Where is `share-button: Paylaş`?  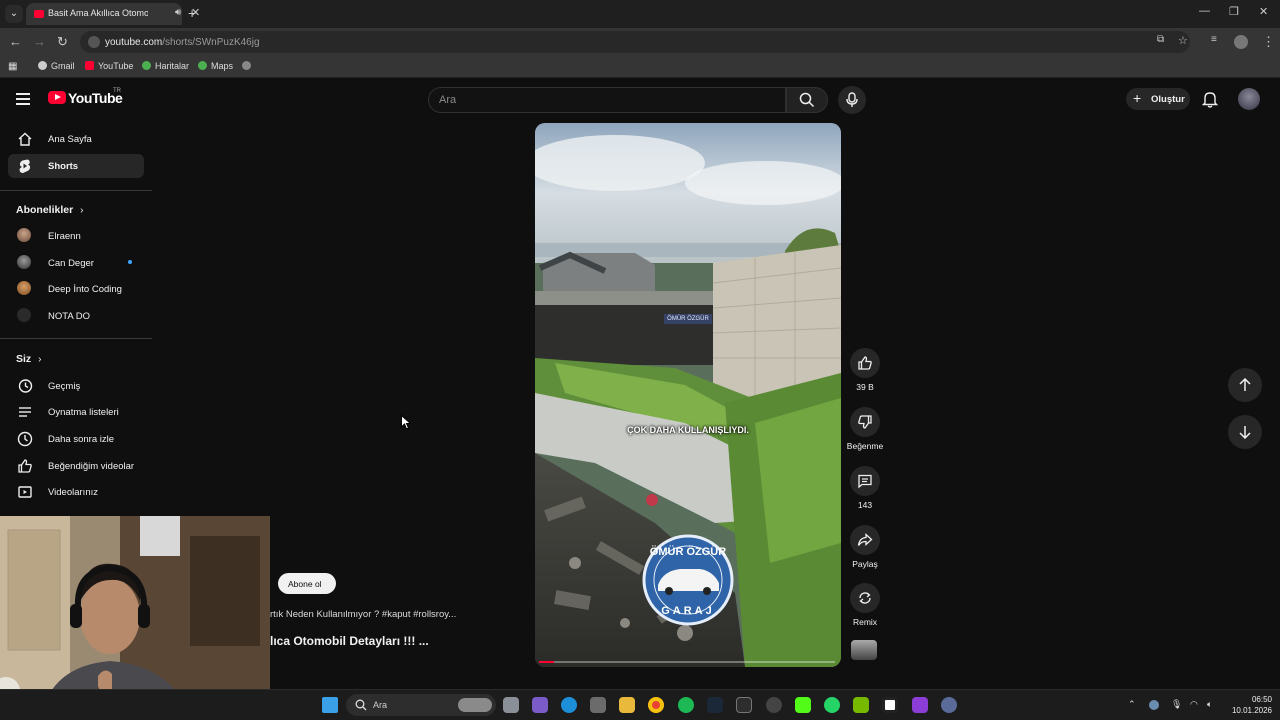 share-button: Paylaş is located at coordinates (865, 547).